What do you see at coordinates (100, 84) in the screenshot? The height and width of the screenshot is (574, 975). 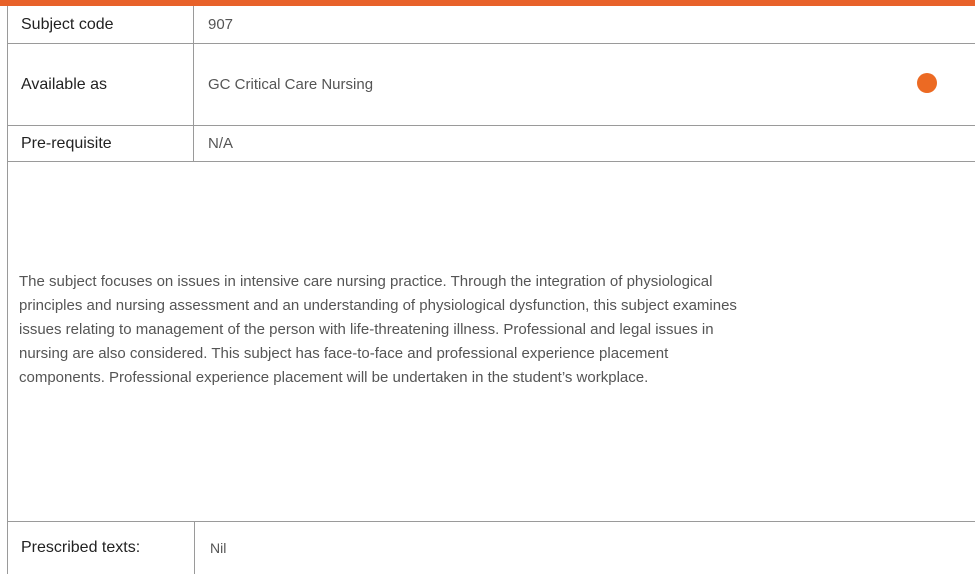 I see `available-as-label: Available as` at bounding box center [100, 84].